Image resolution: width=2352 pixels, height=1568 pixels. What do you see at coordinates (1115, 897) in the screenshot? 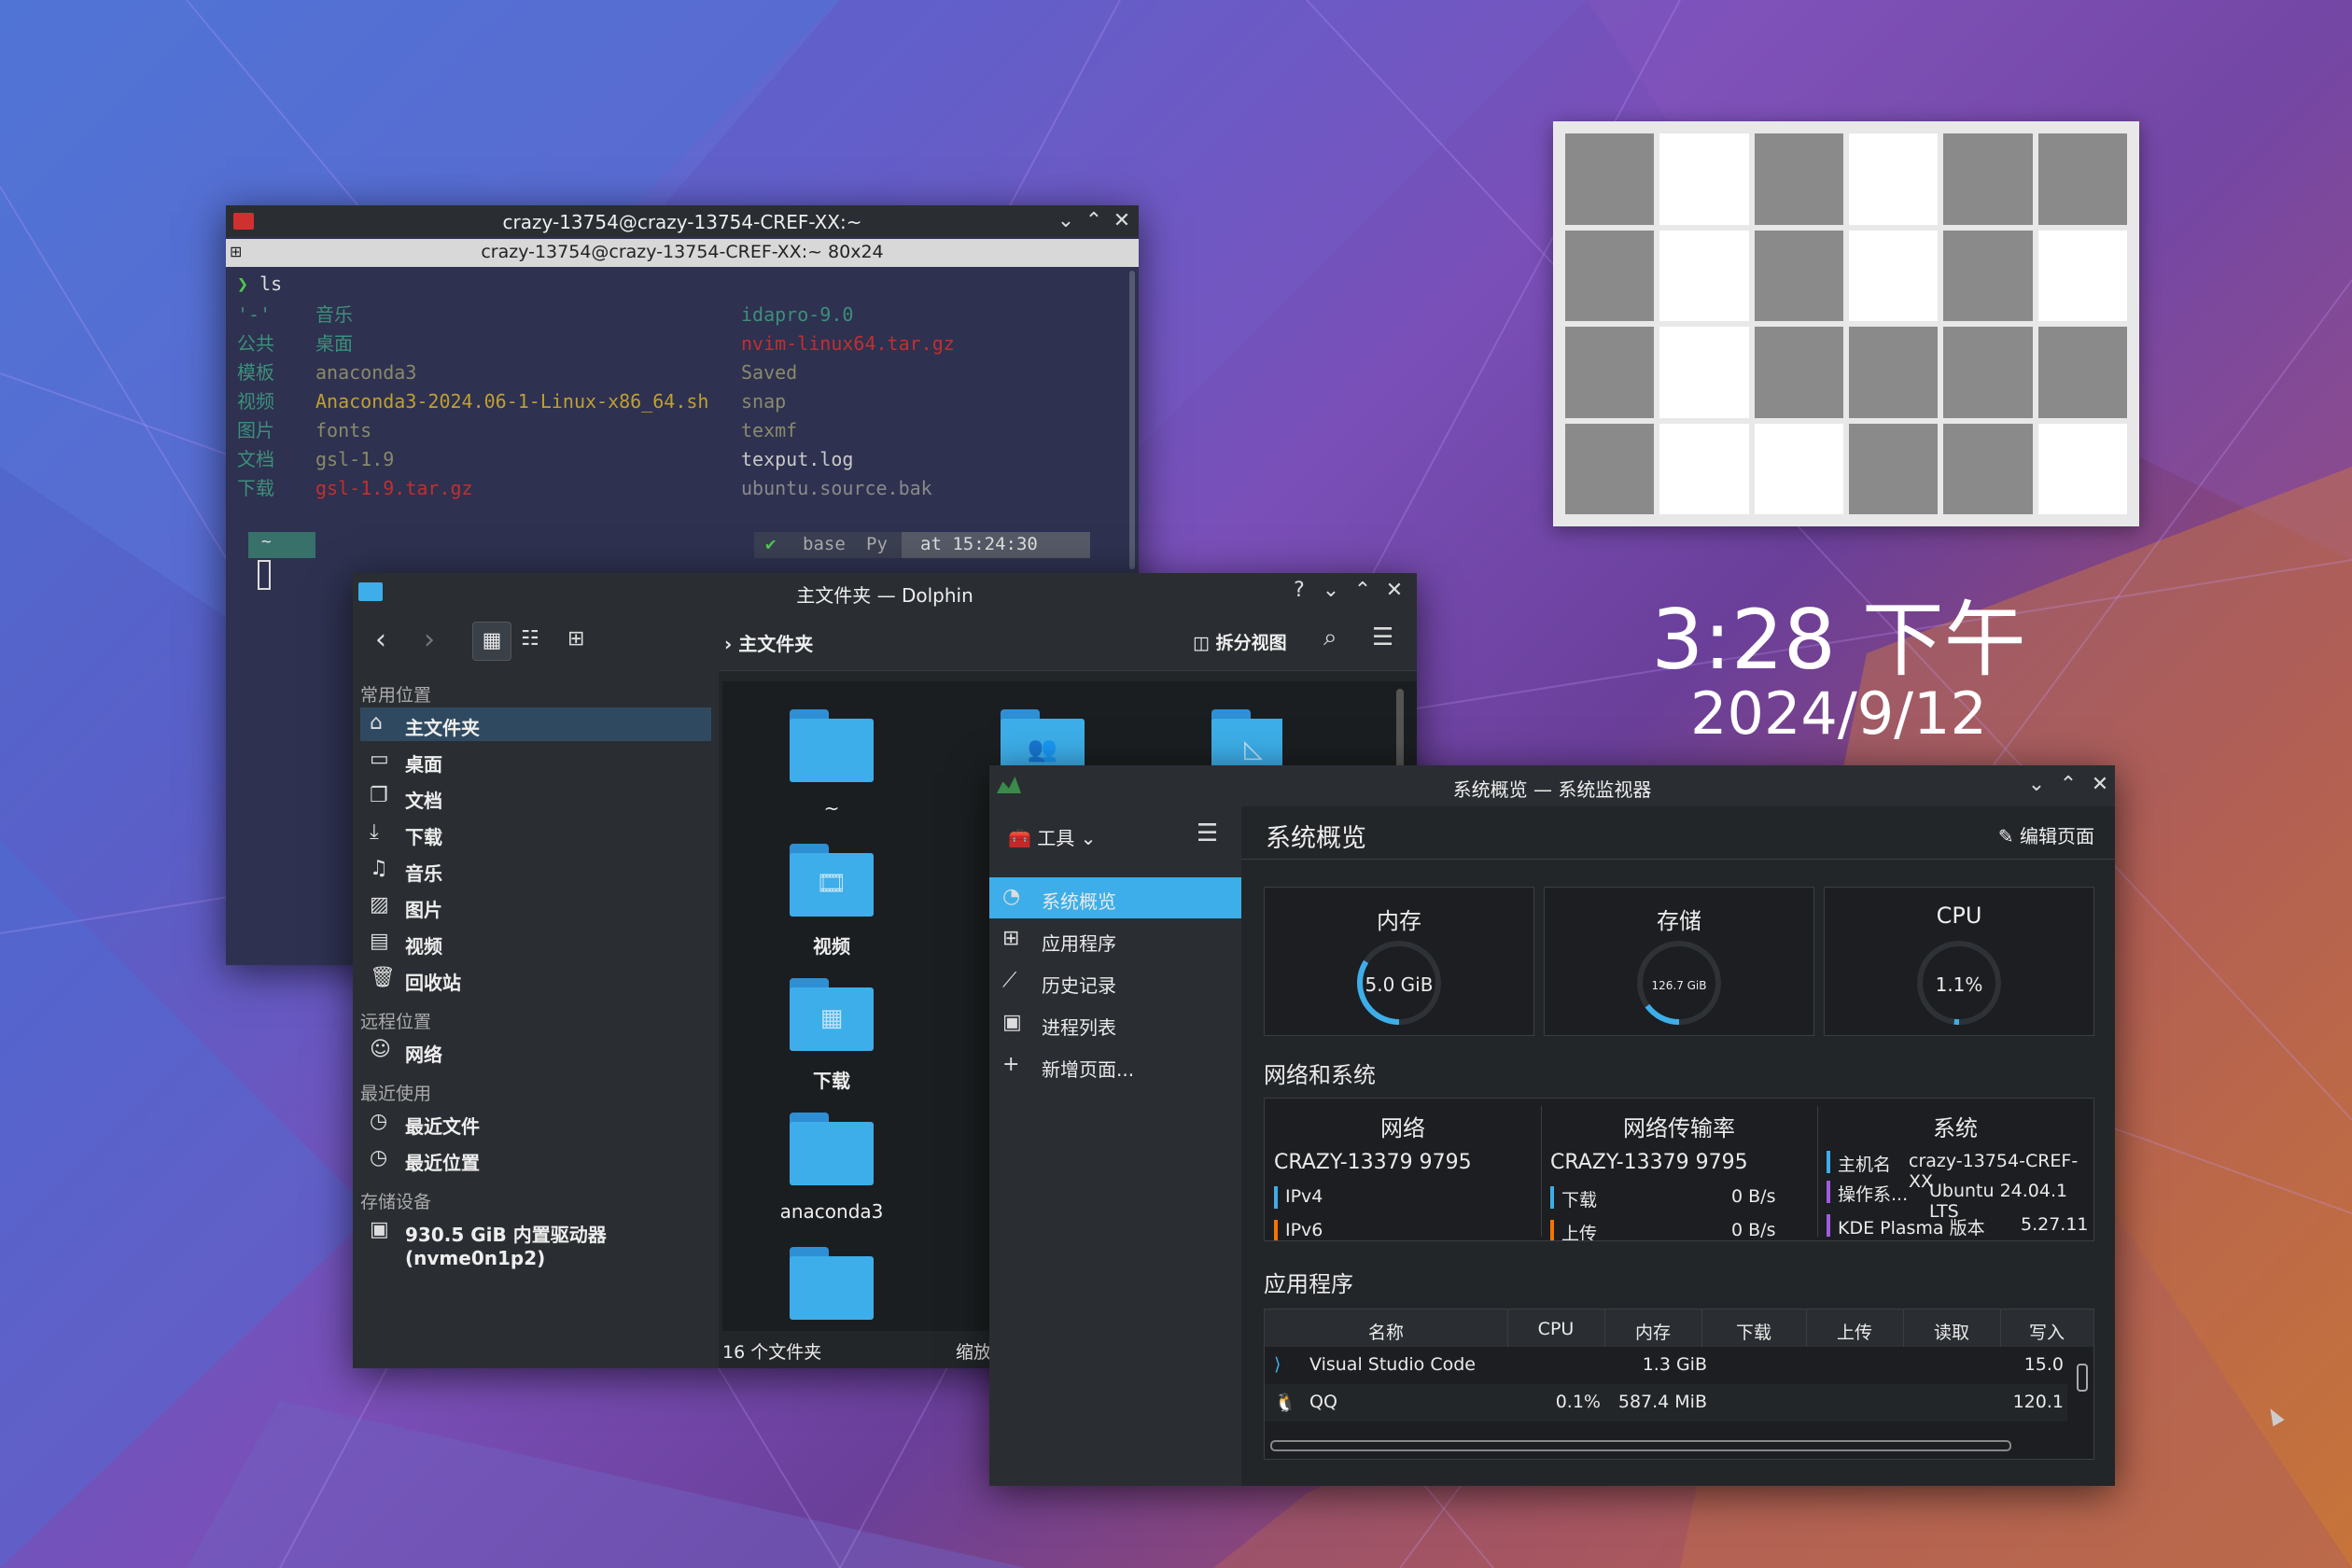
I see `nav-item: ◔ 系统概览` at bounding box center [1115, 897].